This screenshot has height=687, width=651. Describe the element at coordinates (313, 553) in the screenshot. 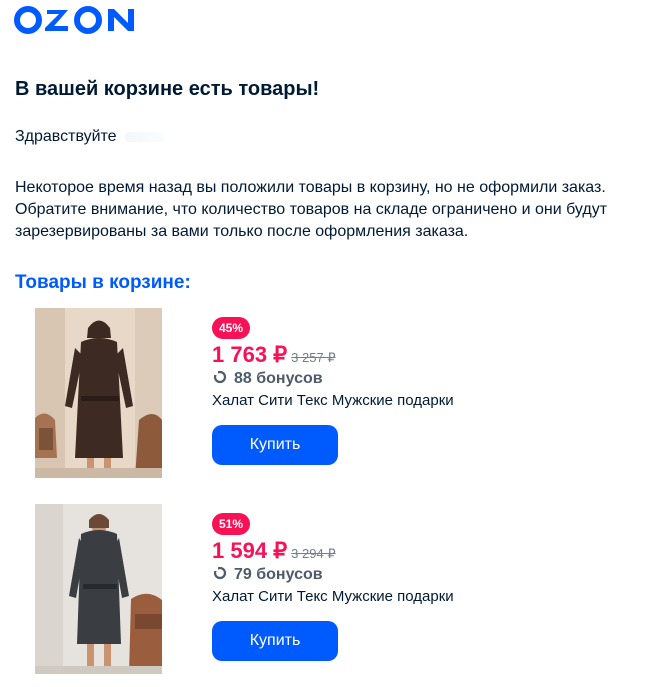

I see `old-price: 3 294 ₽` at that location.